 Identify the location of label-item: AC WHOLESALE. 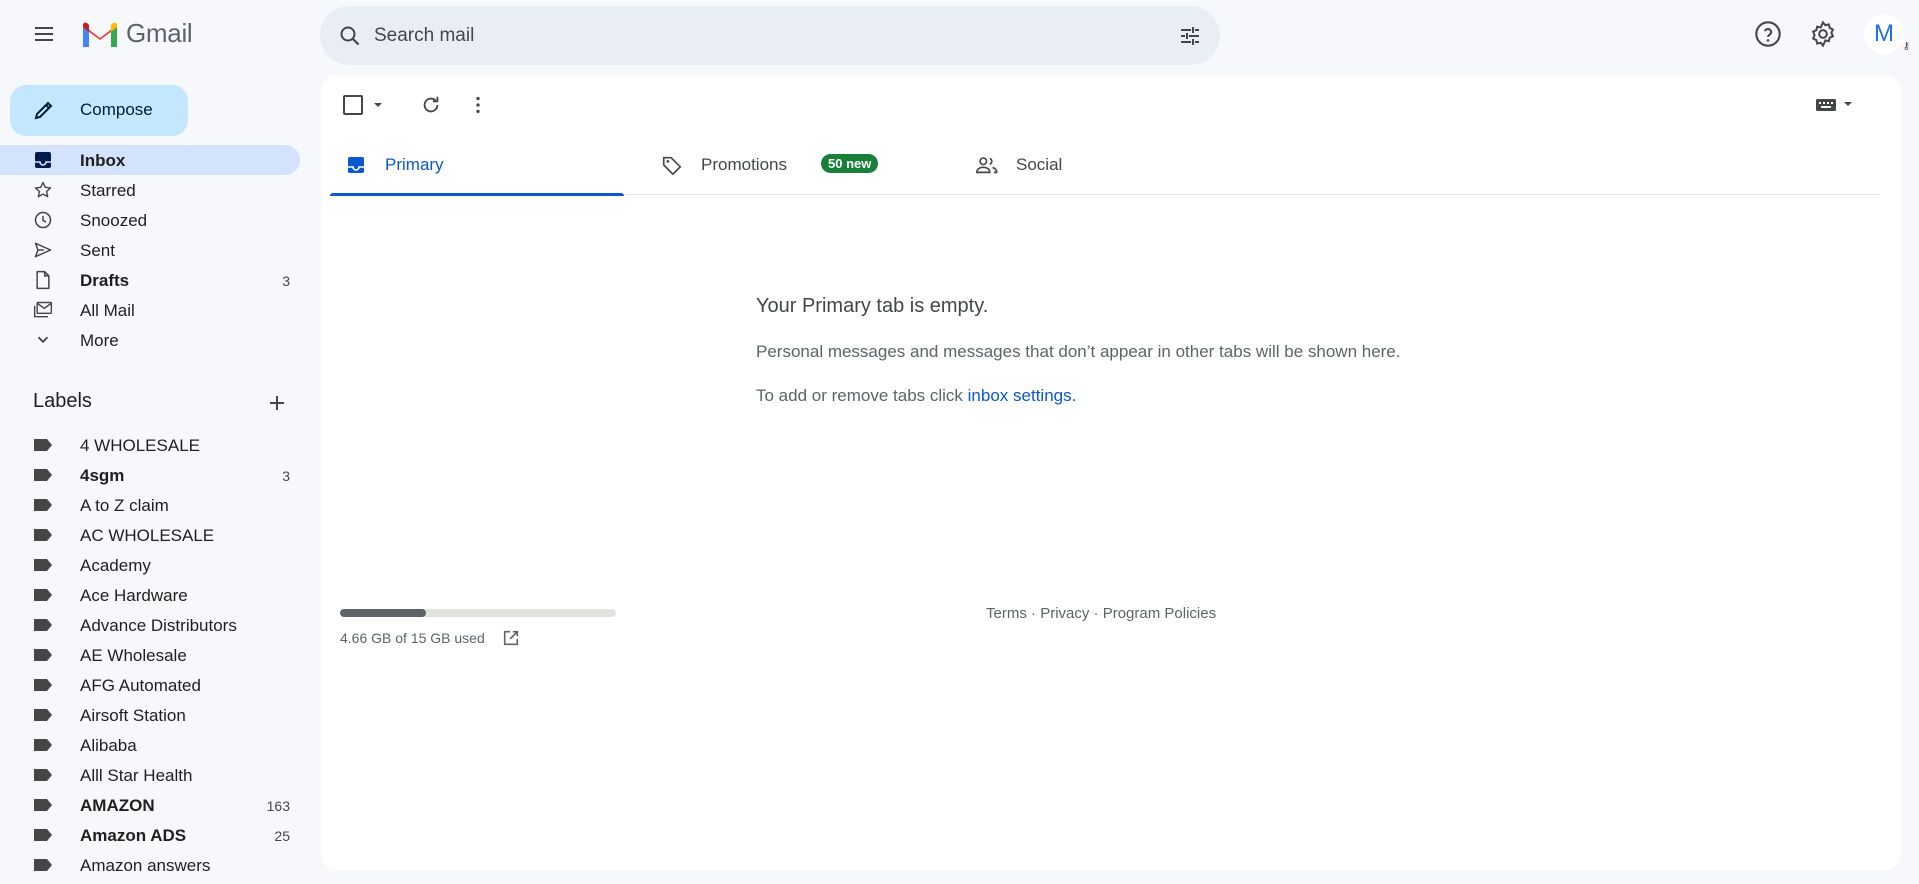
(150, 535).